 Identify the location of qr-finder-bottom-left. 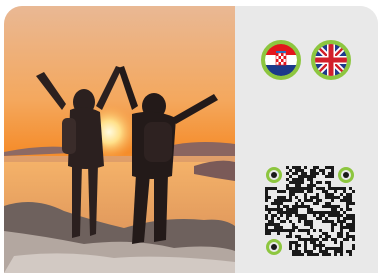
(274, 247).